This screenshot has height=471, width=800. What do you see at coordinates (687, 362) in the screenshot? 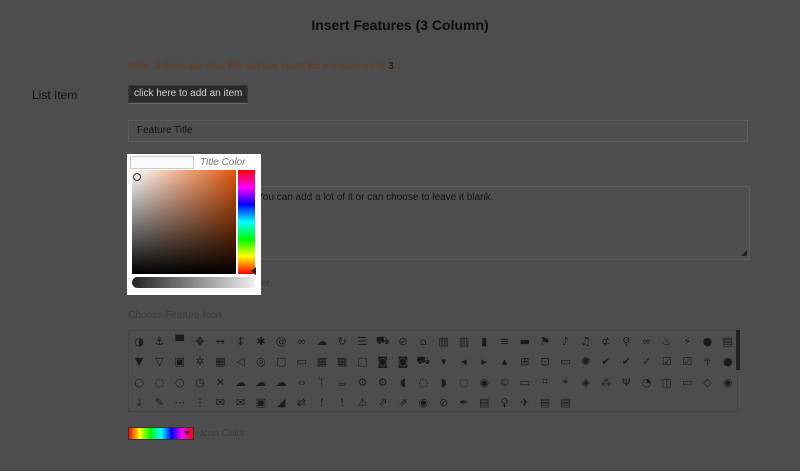
I see `check-square-o-icon: ☑` at bounding box center [687, 362].